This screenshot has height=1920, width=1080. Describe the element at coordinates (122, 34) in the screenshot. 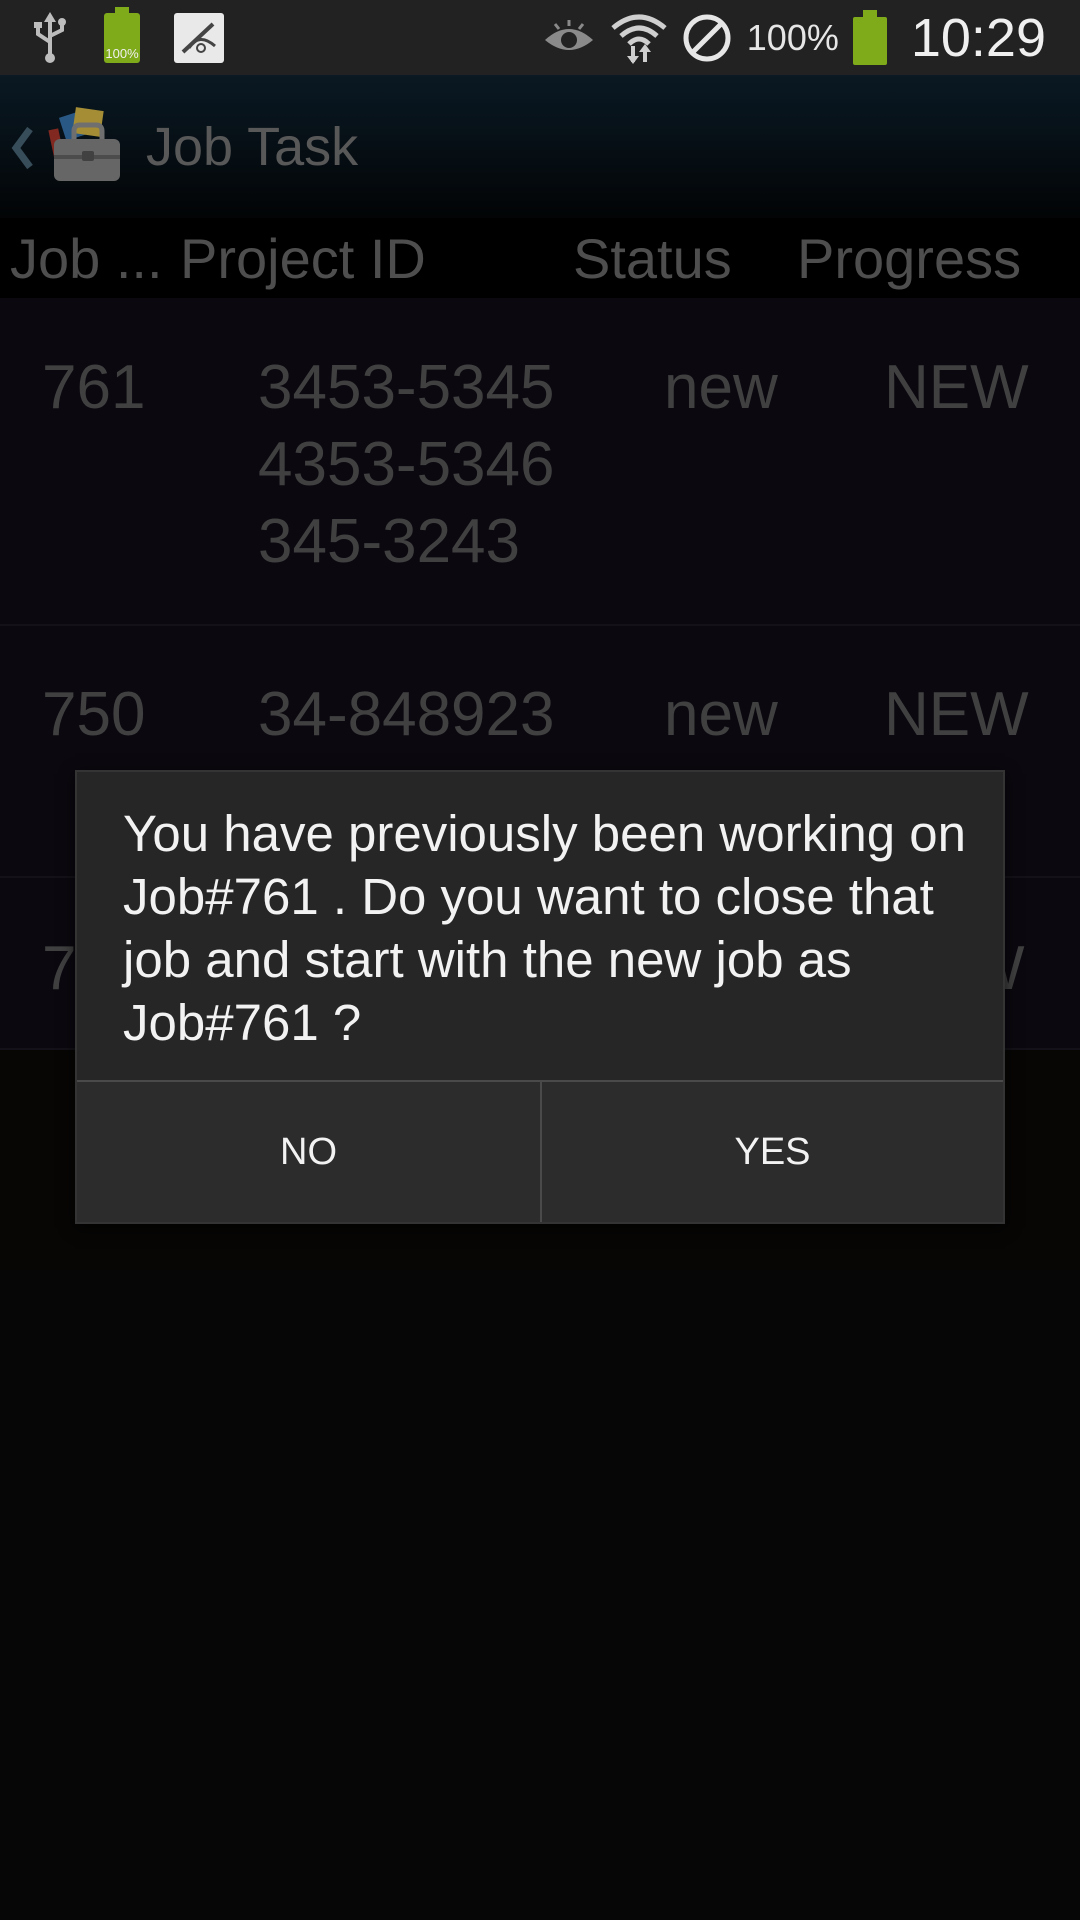

I see `battery-charged-icon: 100%` at that location.